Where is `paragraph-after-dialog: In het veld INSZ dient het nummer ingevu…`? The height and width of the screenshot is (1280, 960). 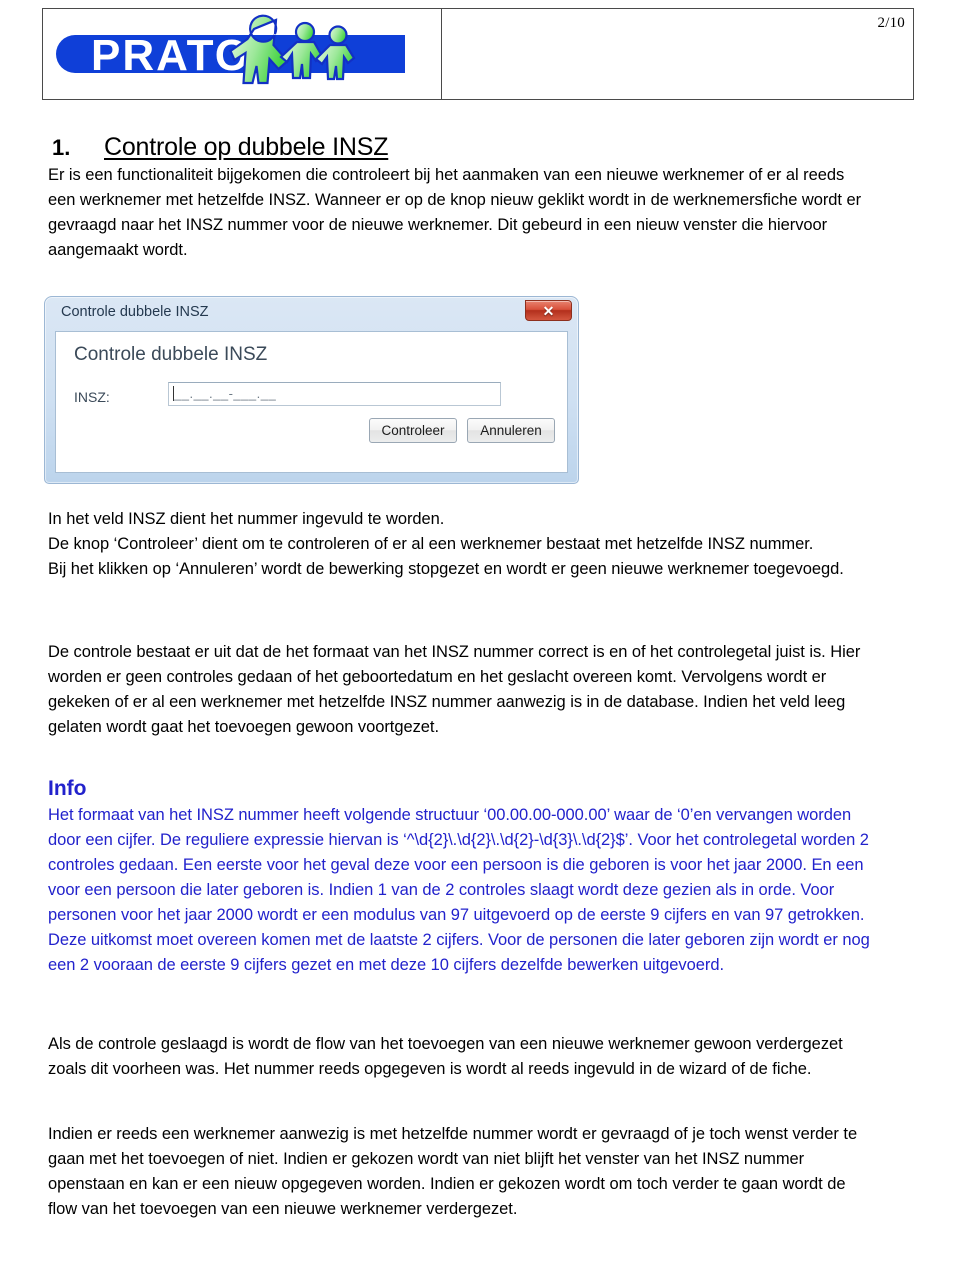
paragraph-after-dialog: In het veld INSZ dient het nummer ingevu… is located at coordinates (446, 544).